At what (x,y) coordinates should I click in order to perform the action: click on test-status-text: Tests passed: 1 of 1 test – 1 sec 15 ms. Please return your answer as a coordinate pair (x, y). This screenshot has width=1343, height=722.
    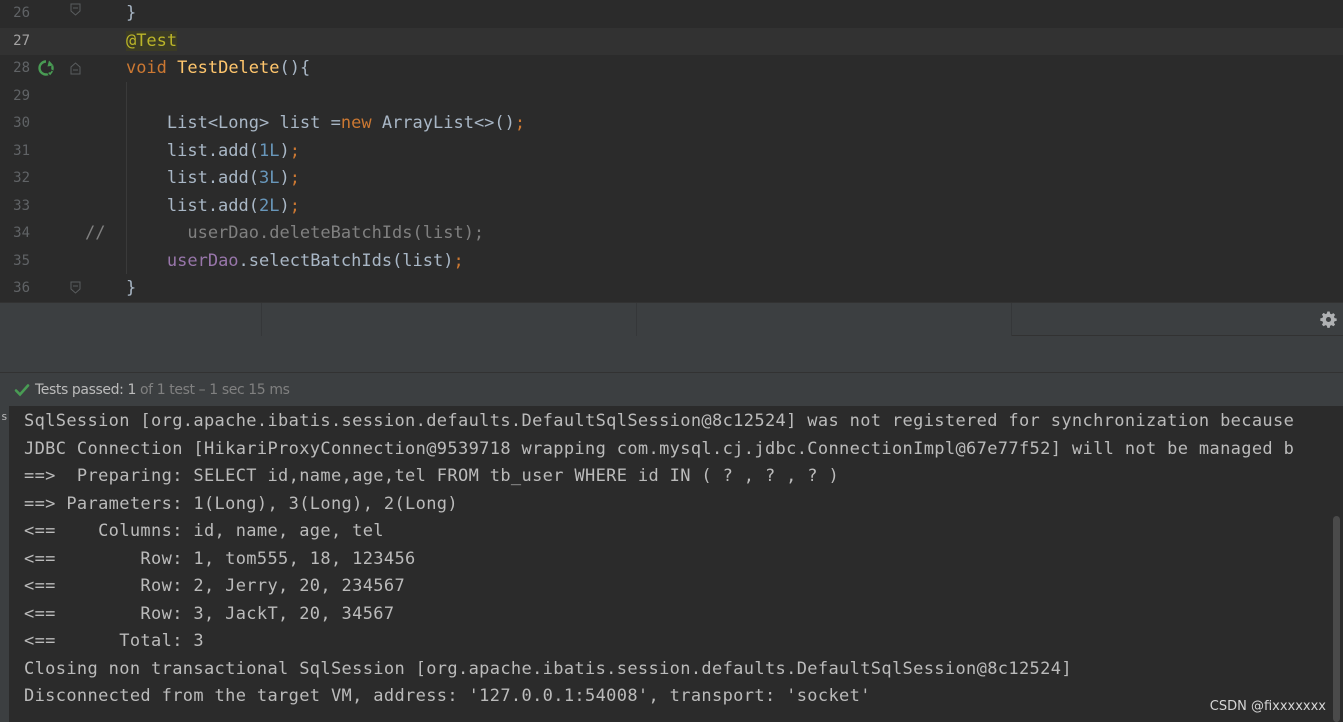
    Looking at the image, I should click on (162, 390).